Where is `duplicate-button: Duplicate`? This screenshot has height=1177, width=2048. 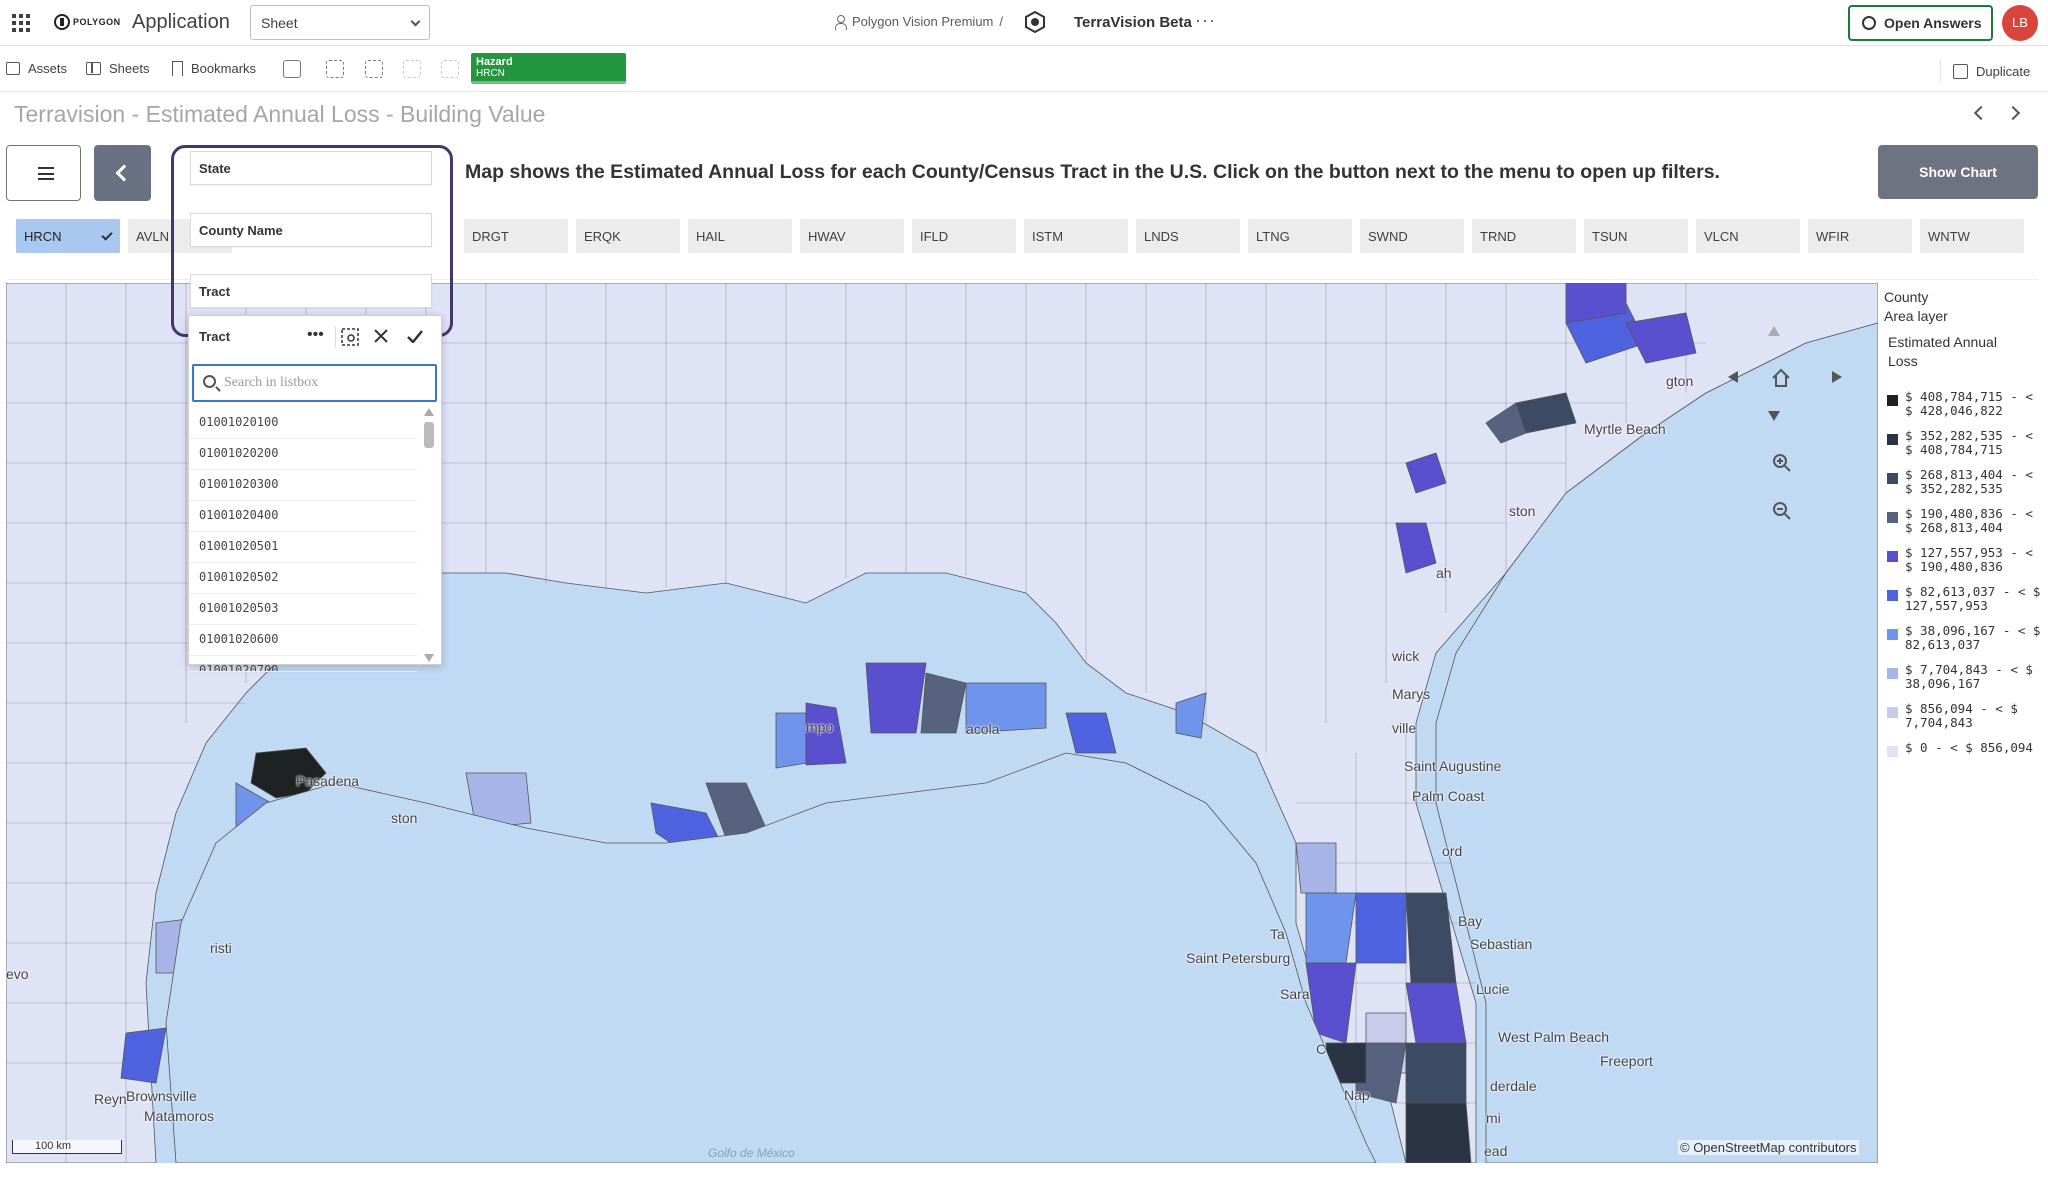 duplicate-button: Duplicate is located at coordinates (1985, 71).